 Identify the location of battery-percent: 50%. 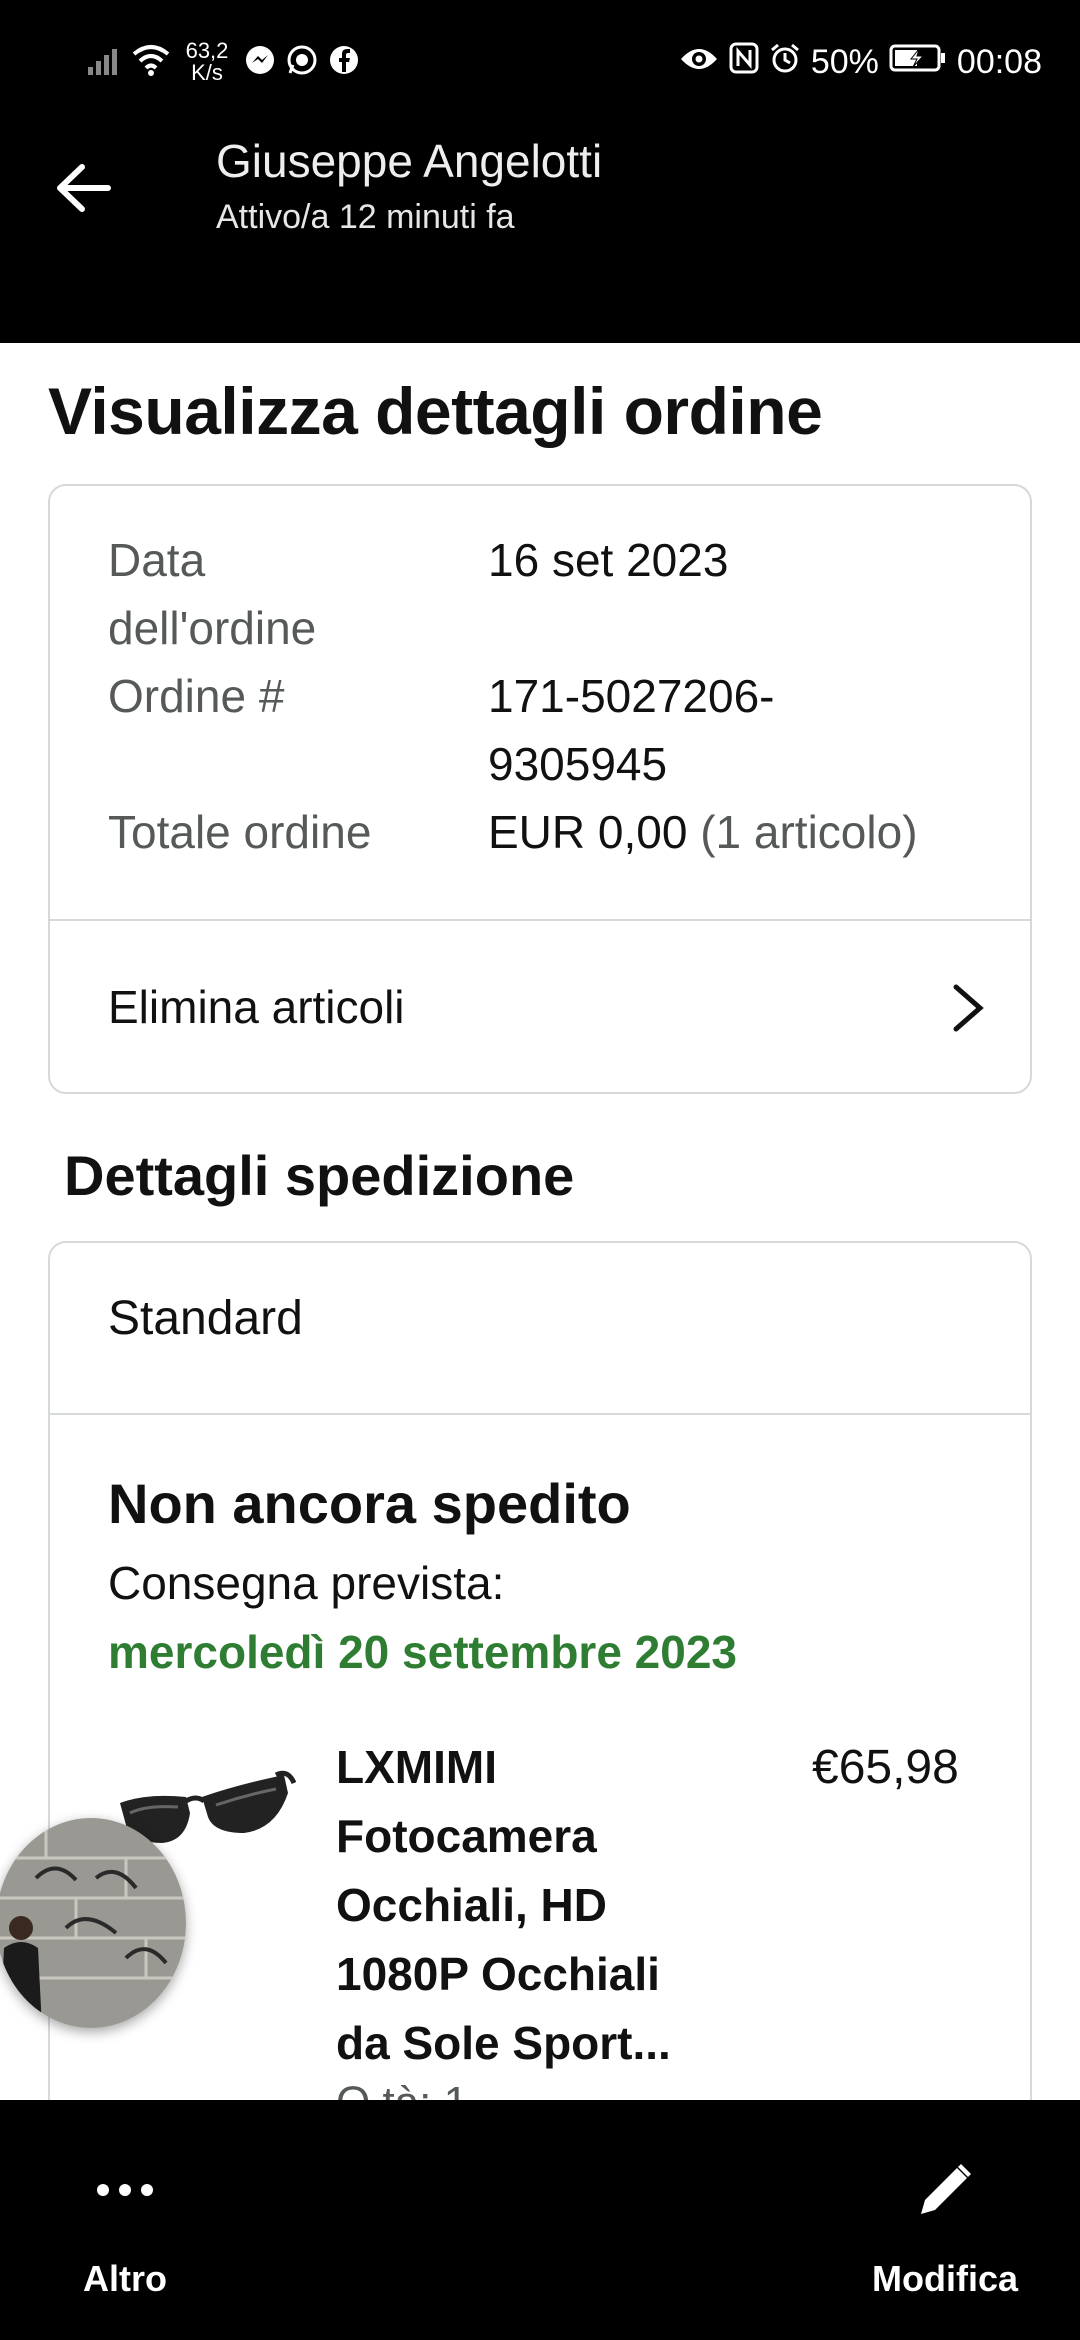
(844, 61).